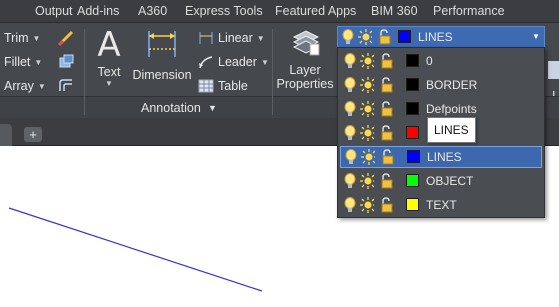  I want to click on table-label: Table, so click(233, 86).